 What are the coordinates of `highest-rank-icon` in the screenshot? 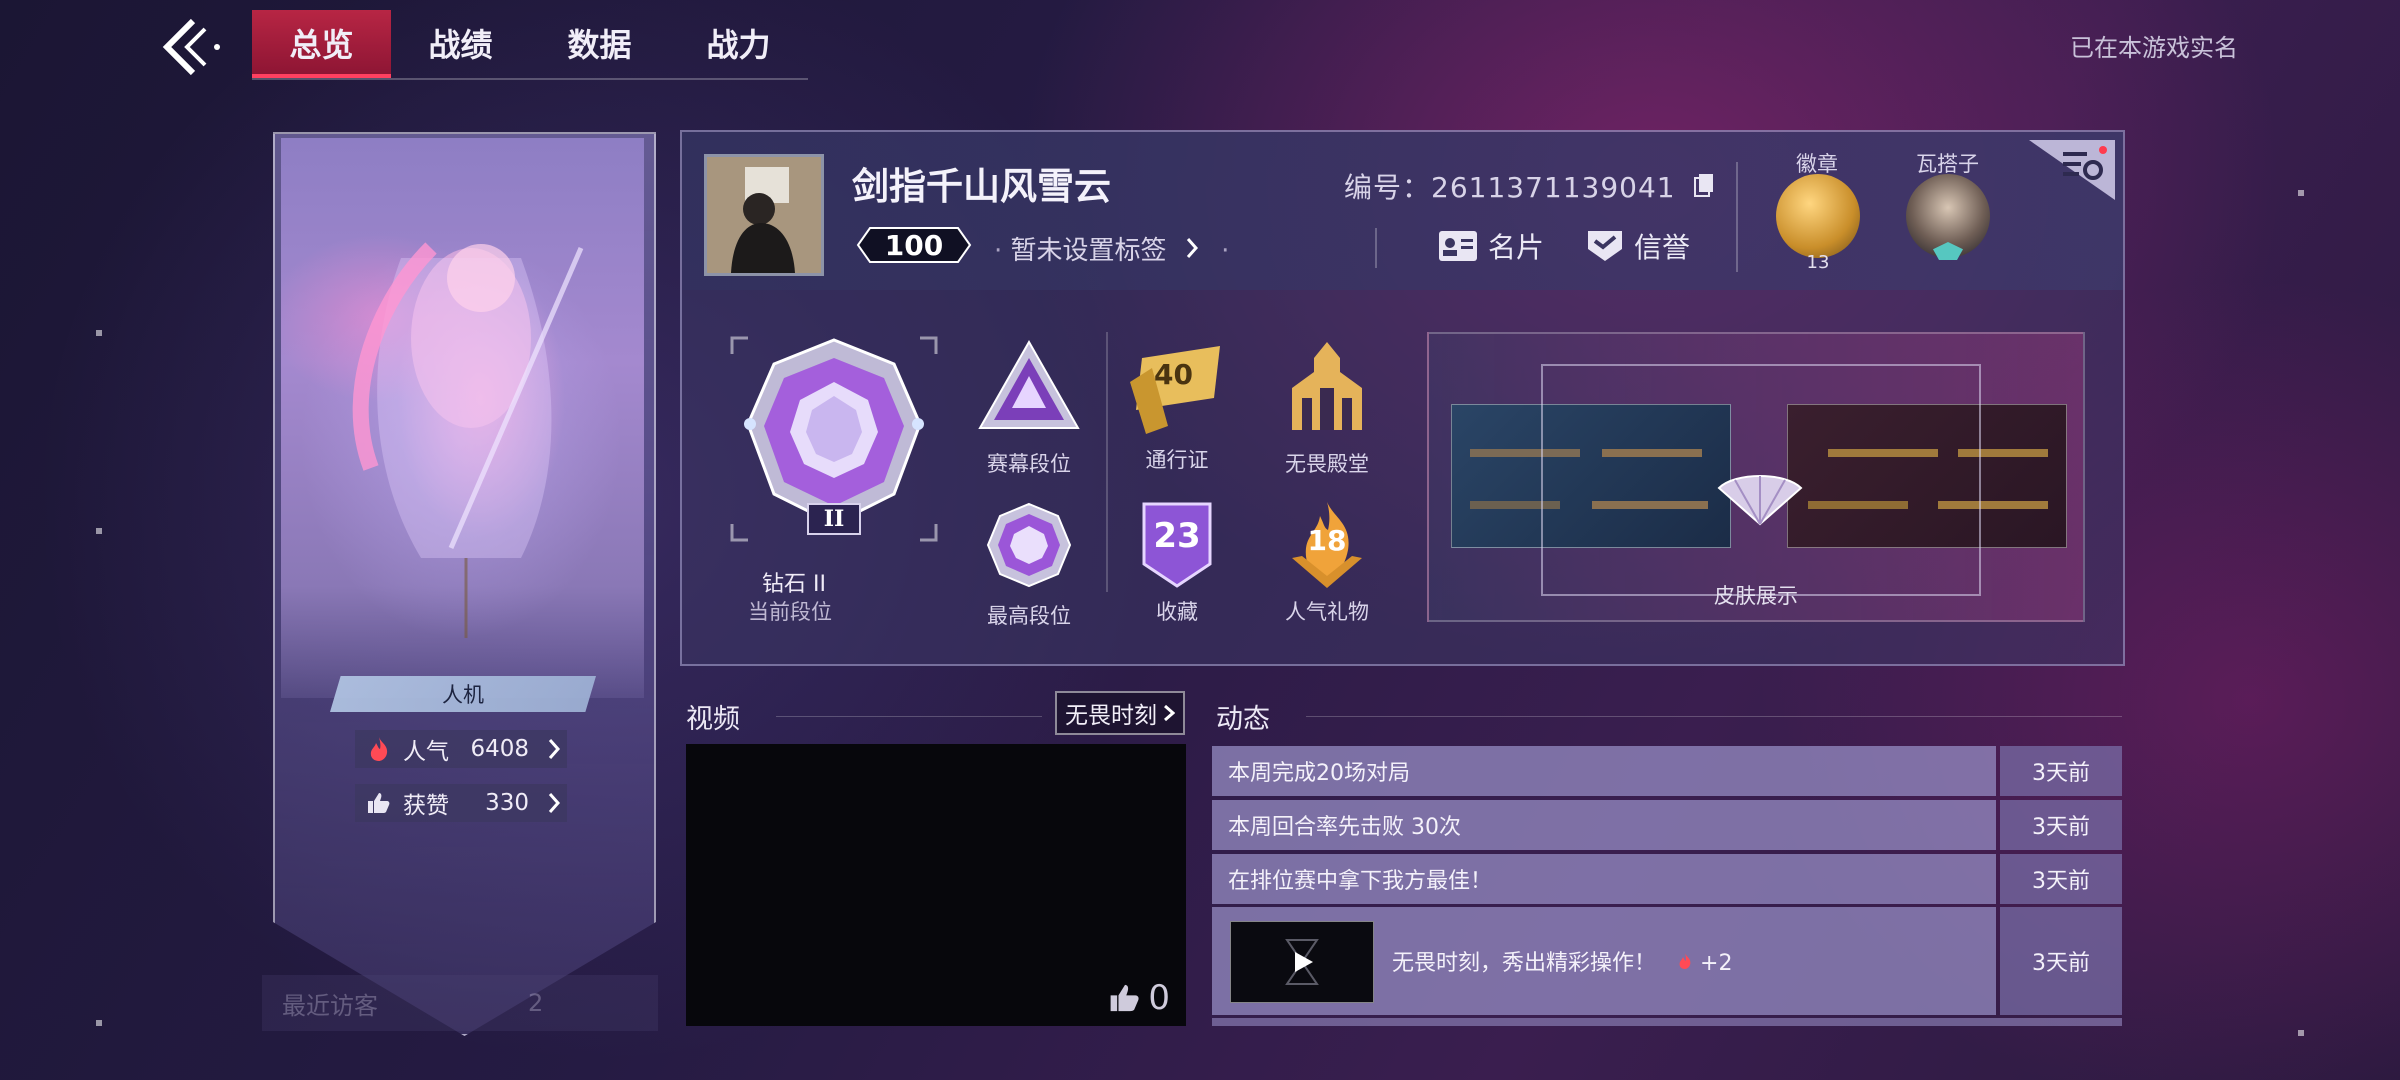 It's located at (1029, 545).